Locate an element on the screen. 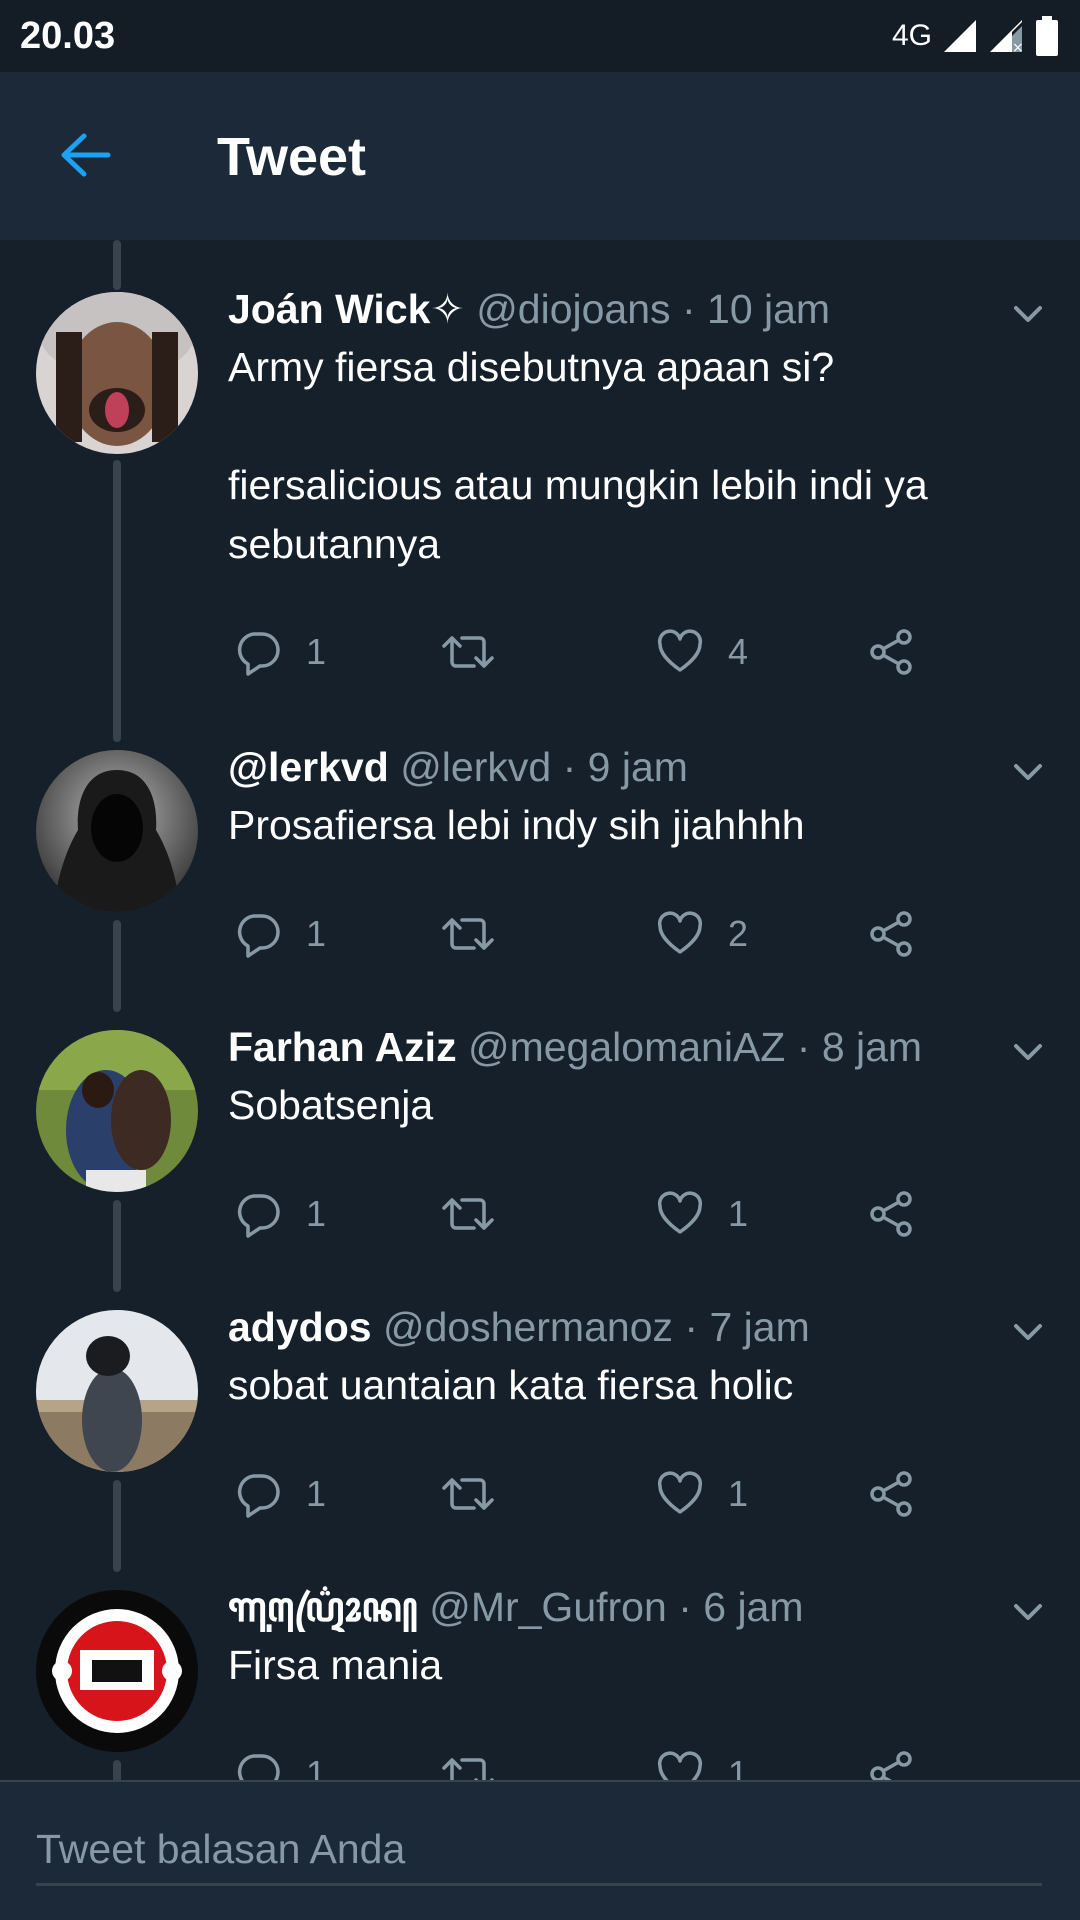  tweet-actions: 1 2 is located at coordinates (578, 934).